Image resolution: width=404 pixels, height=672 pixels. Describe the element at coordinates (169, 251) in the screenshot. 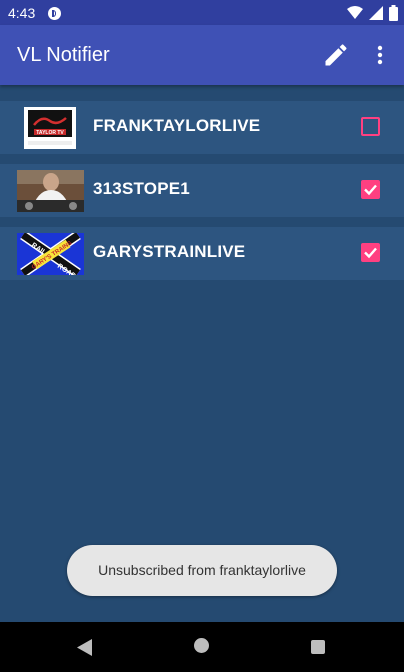

I see `channel-name: GARYSTRAINLIVE` at that location.